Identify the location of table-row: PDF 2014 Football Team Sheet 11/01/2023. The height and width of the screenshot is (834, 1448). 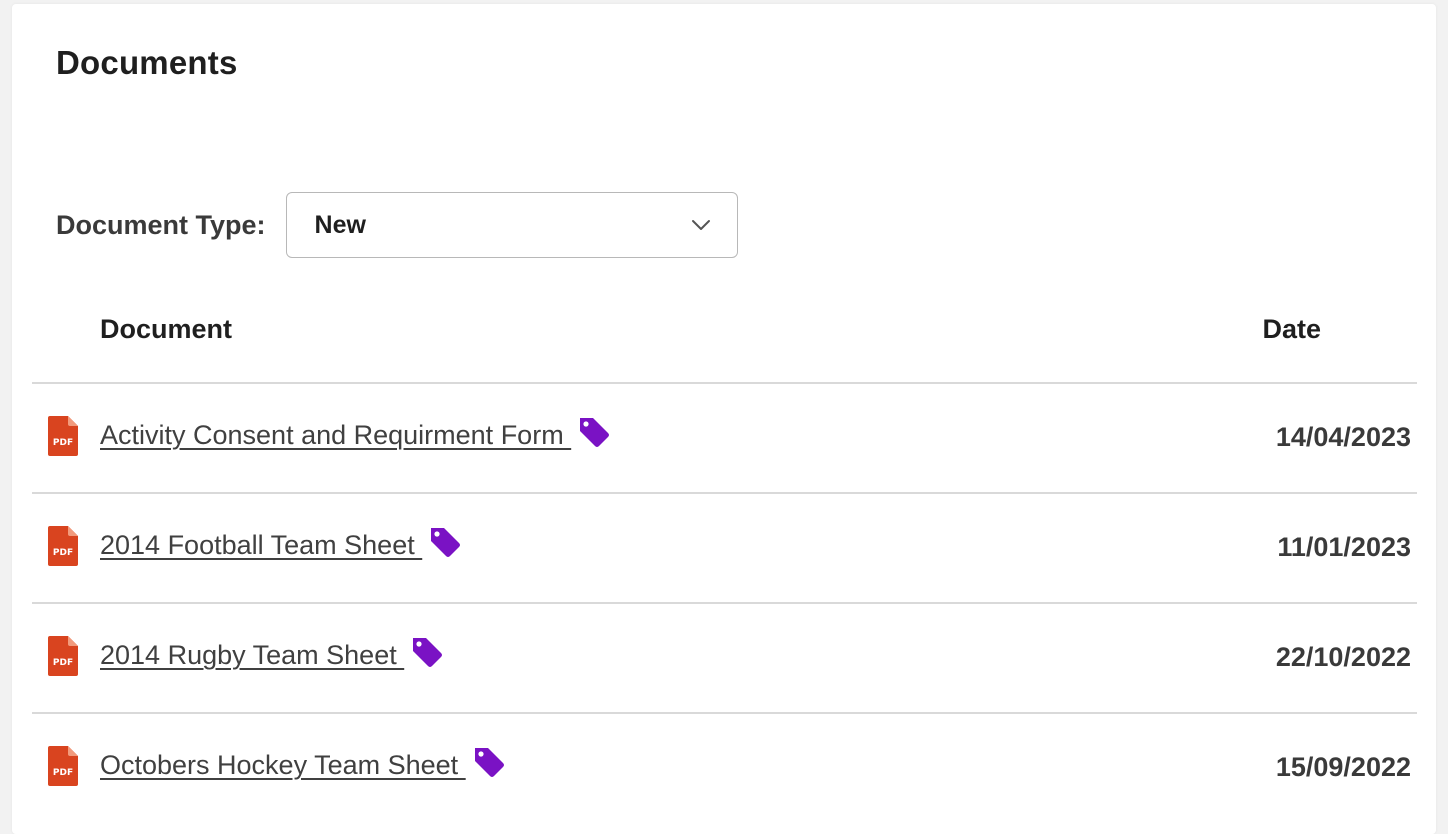
(724, 549).